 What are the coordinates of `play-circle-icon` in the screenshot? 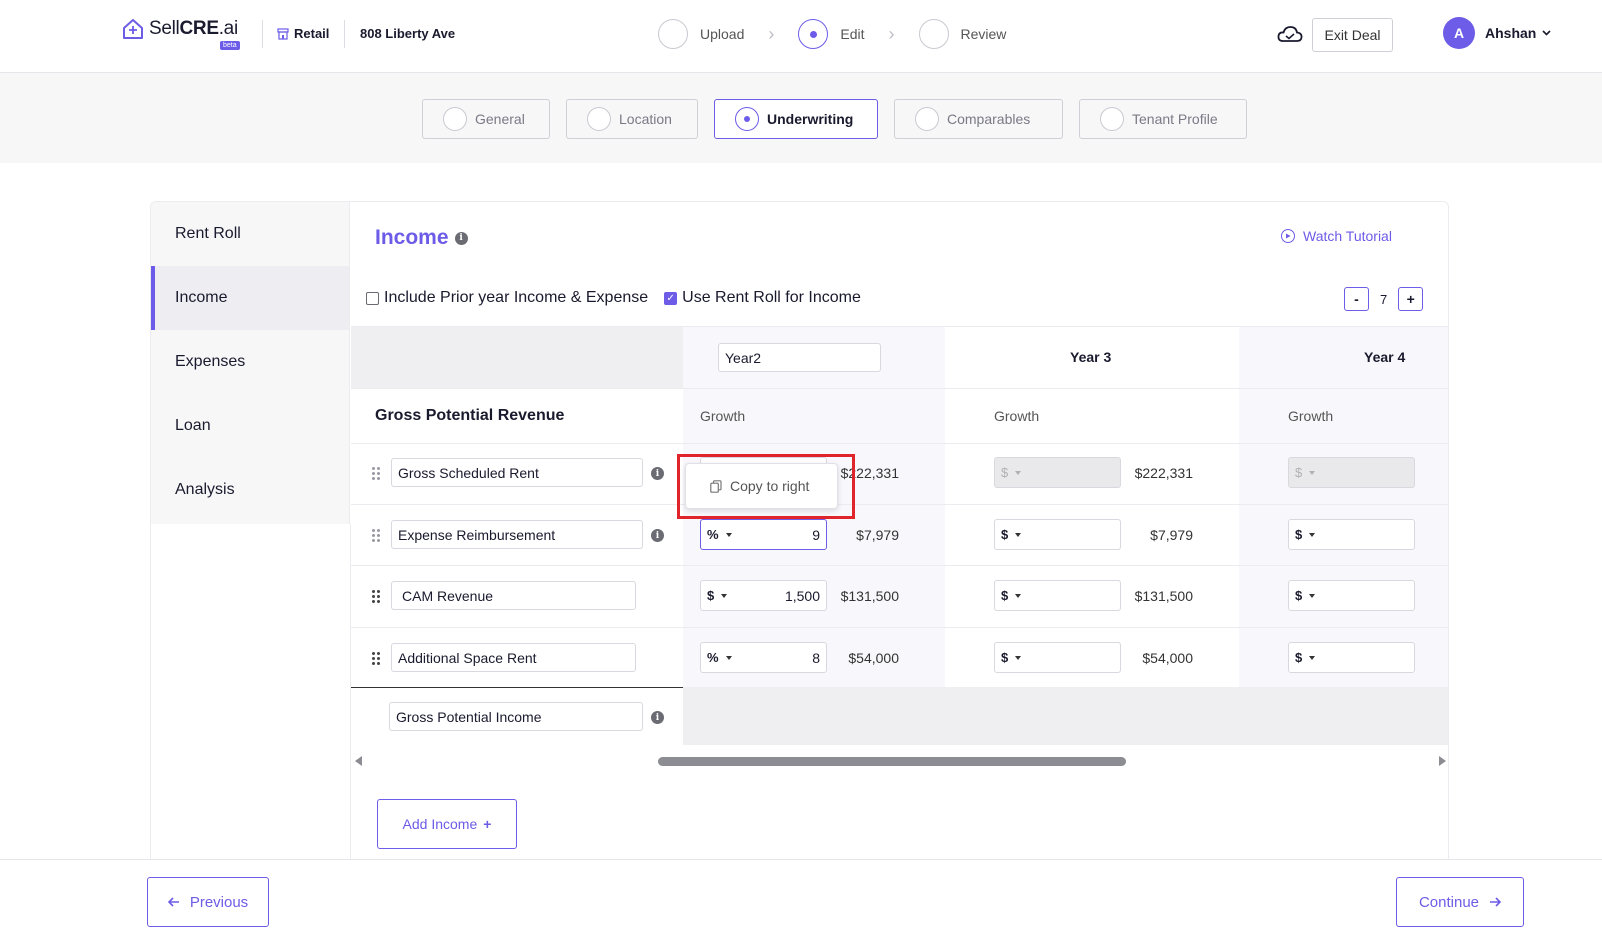 It's located at (1288, 236).